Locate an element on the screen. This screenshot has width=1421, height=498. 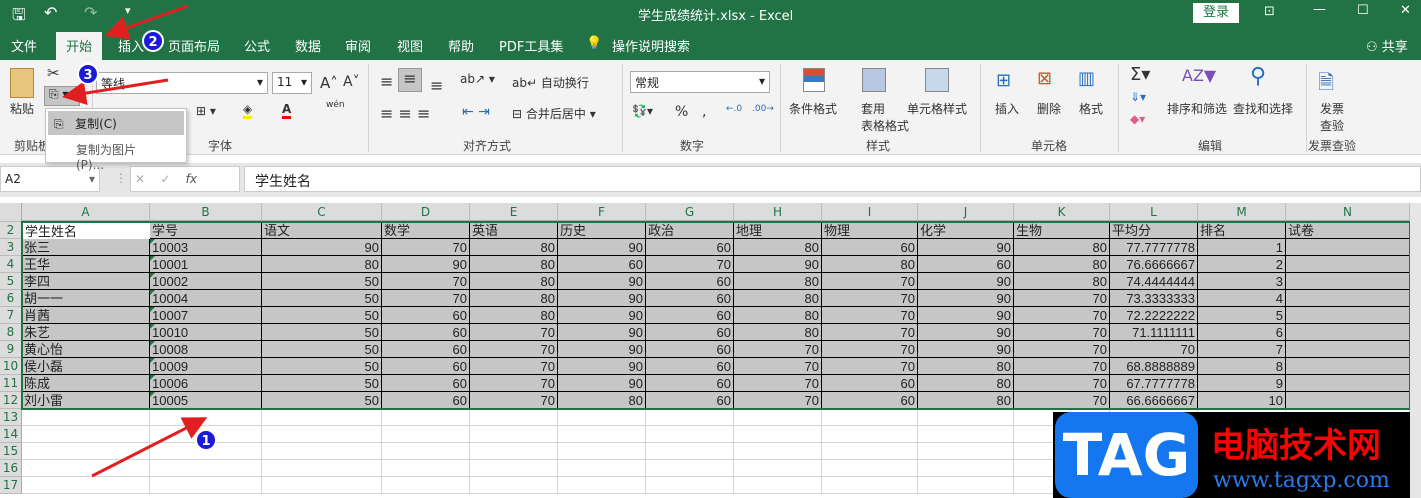
row-header-4: 4 is located at coordinates (11, 264).